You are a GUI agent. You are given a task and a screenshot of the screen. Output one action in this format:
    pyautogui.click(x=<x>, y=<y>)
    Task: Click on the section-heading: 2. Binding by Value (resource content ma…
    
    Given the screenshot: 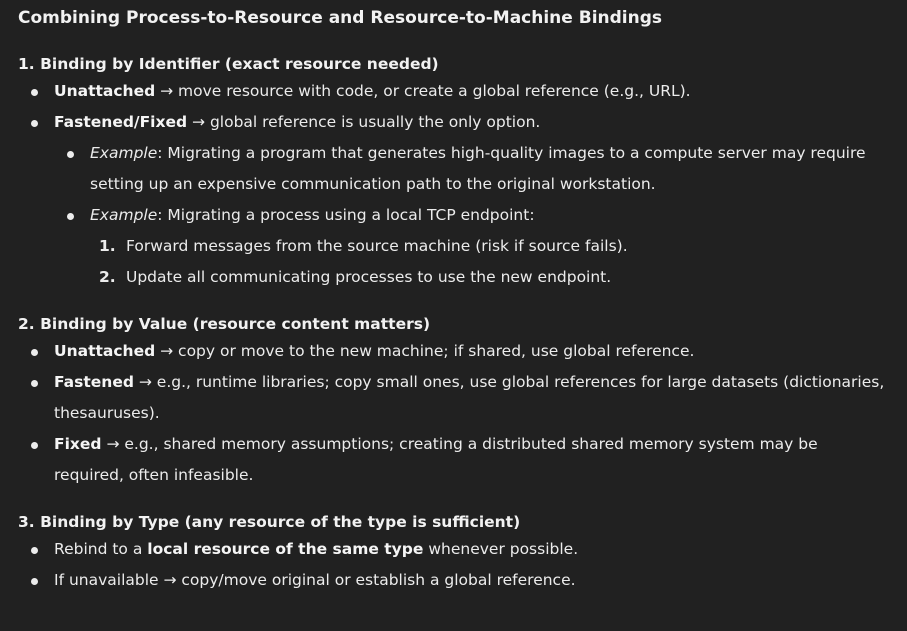 What is the action you would take?
    pyautogui.click(x=224, y=324)
    